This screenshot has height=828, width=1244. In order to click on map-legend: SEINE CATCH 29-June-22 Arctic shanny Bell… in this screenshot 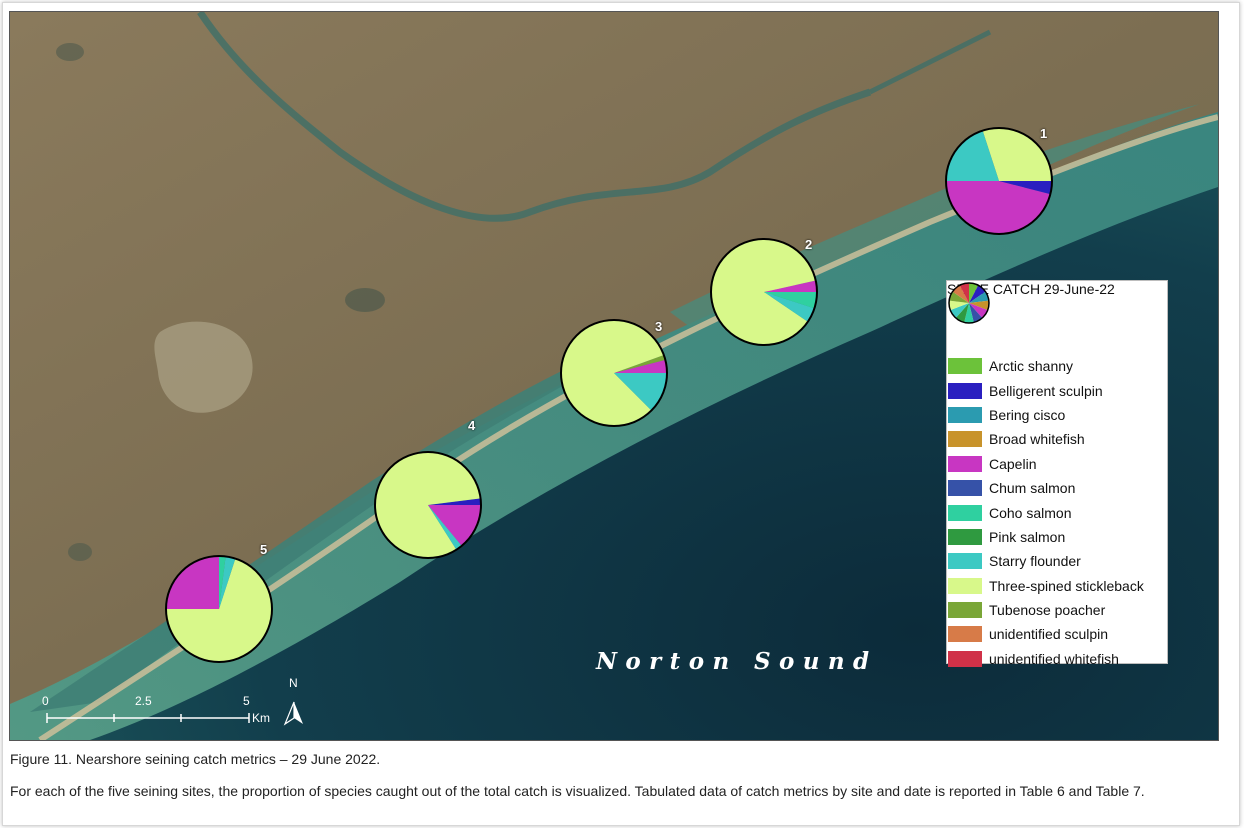, I will do `click(1057, 473)`.